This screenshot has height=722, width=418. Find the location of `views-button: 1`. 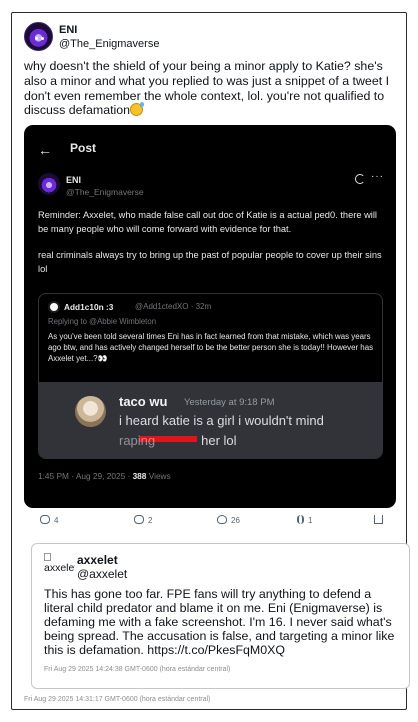

views-button: 1 is located at coordinates (304, 520).